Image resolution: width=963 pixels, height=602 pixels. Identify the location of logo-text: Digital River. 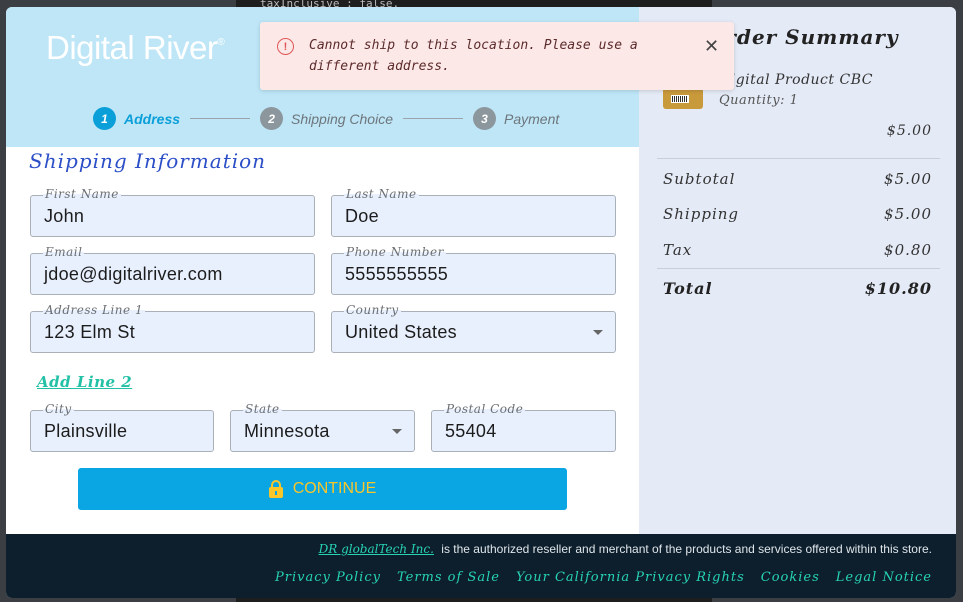
(132, 47).